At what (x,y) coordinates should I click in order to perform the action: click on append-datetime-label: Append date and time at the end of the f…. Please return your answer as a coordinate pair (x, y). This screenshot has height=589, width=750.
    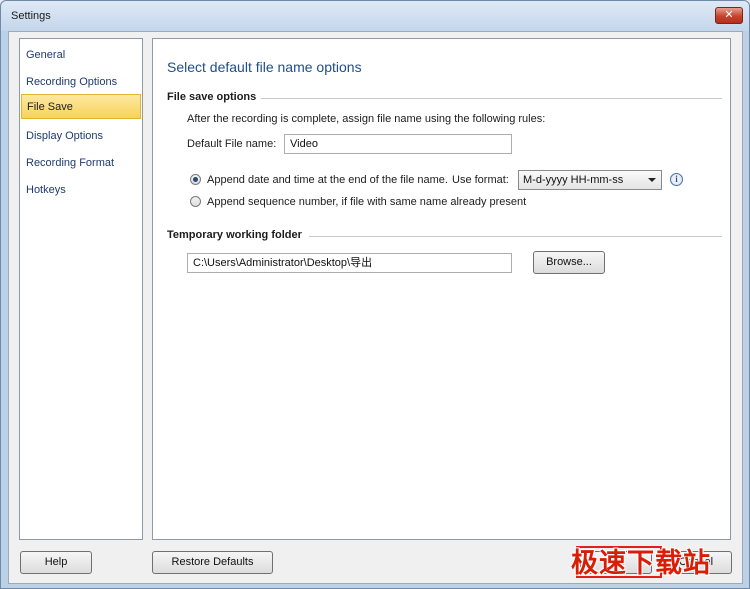
    Looking at the image, I should click on (327, 180).